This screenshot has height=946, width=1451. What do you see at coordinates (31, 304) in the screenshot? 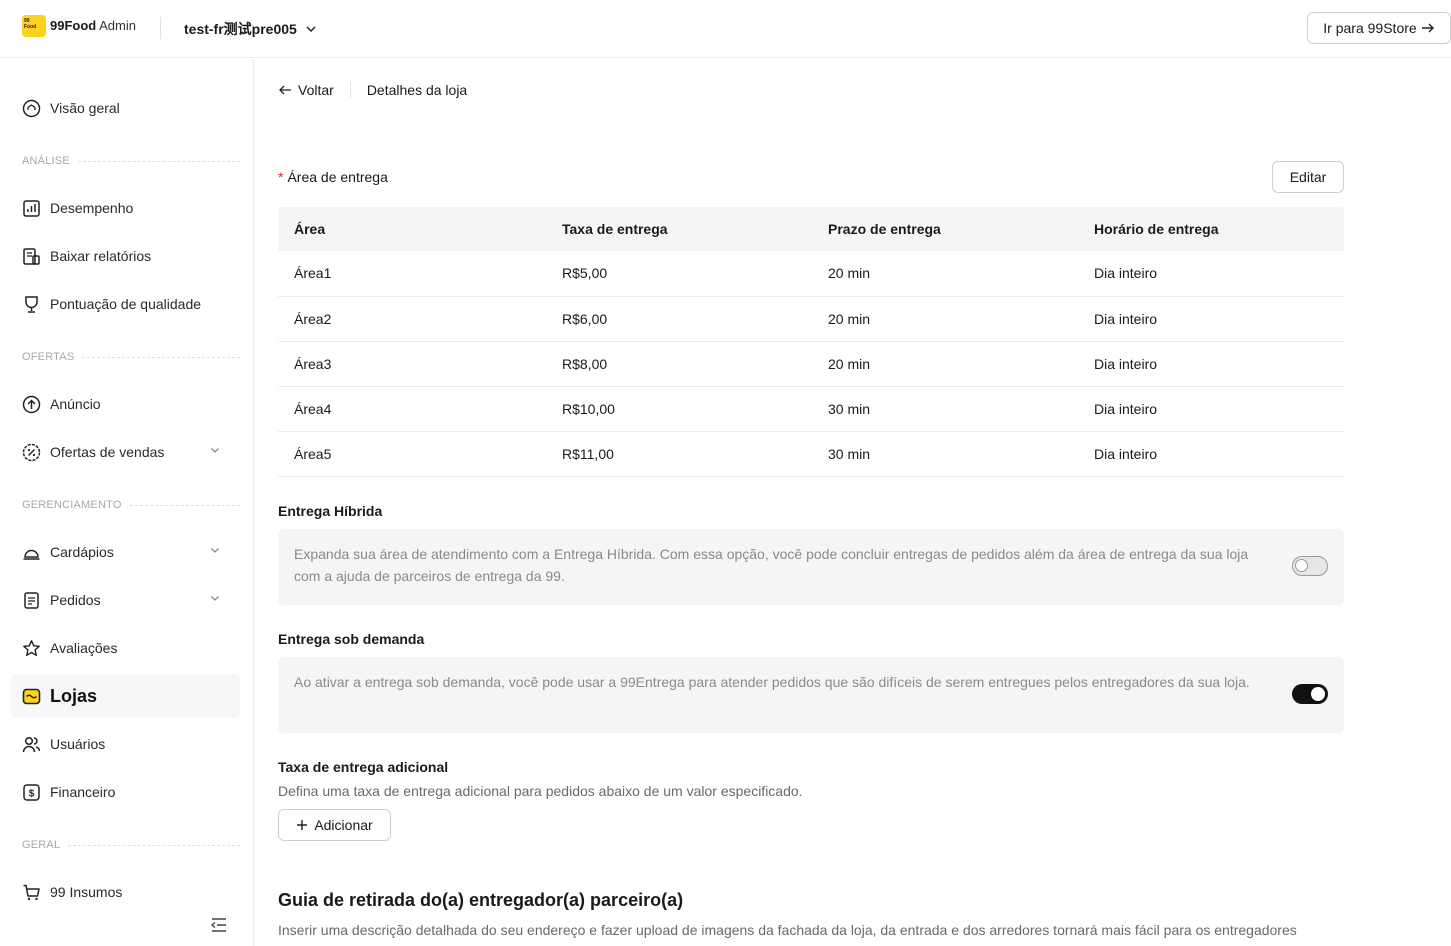
I see `trophy-icon` at bounding box center [31, 304].